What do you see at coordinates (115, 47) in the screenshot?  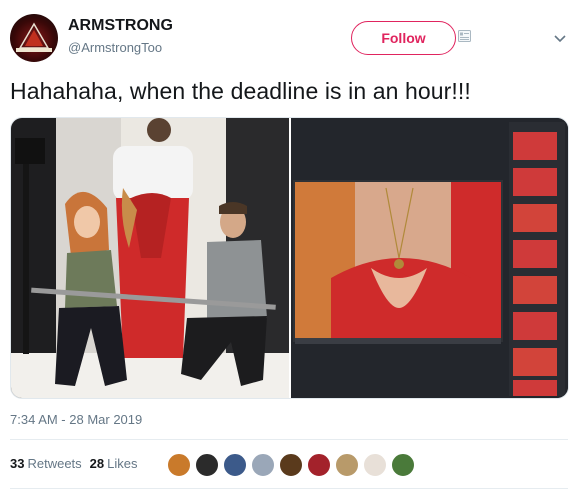 I see `author-handle: @ArmstrongToo` at bounding box center [115, 47].